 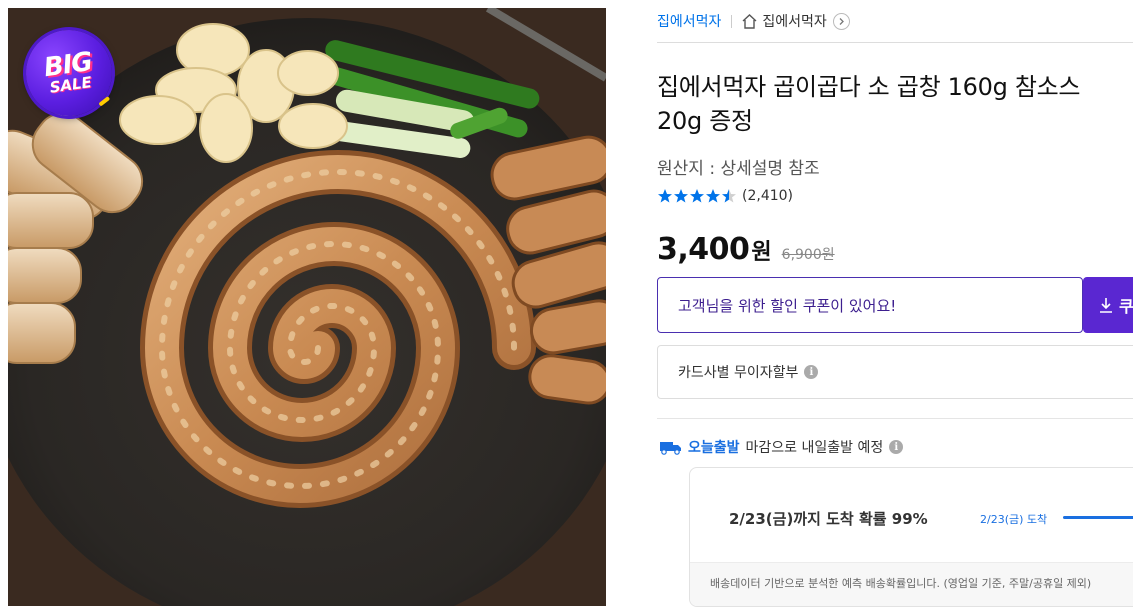 I want to click on shipping-note: 마감으로 내일출발 예정, so click(x=814, y=448).